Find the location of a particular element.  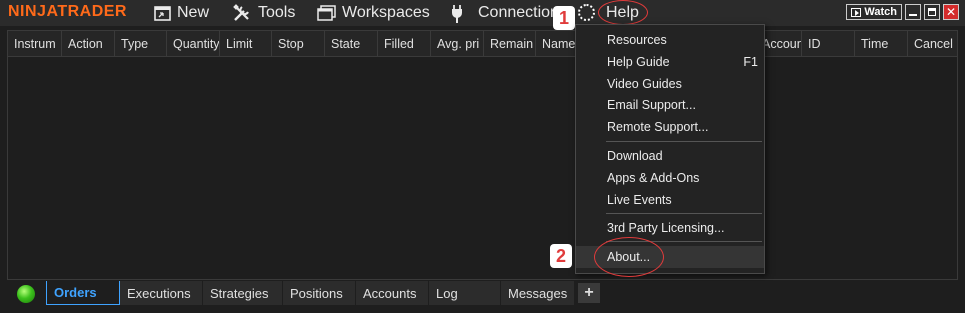

tab-orders: Orders is located at coordinates (83, 293).